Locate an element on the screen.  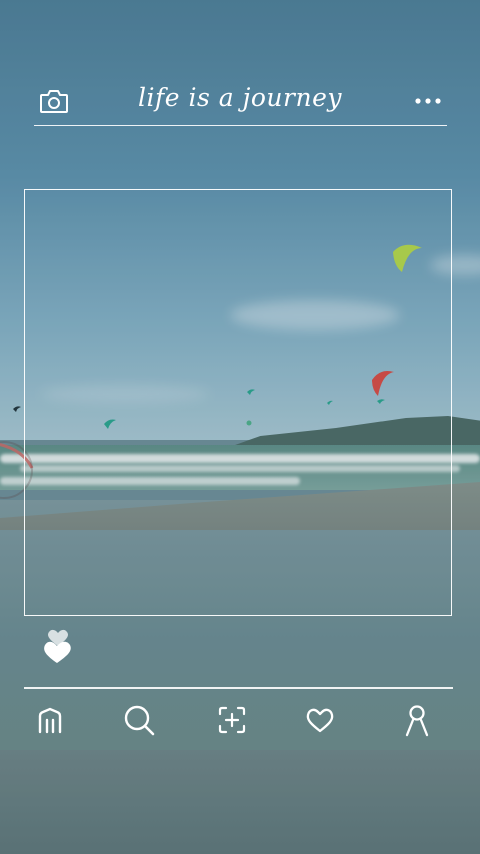
home-icon is located at coordinates (50, 720).